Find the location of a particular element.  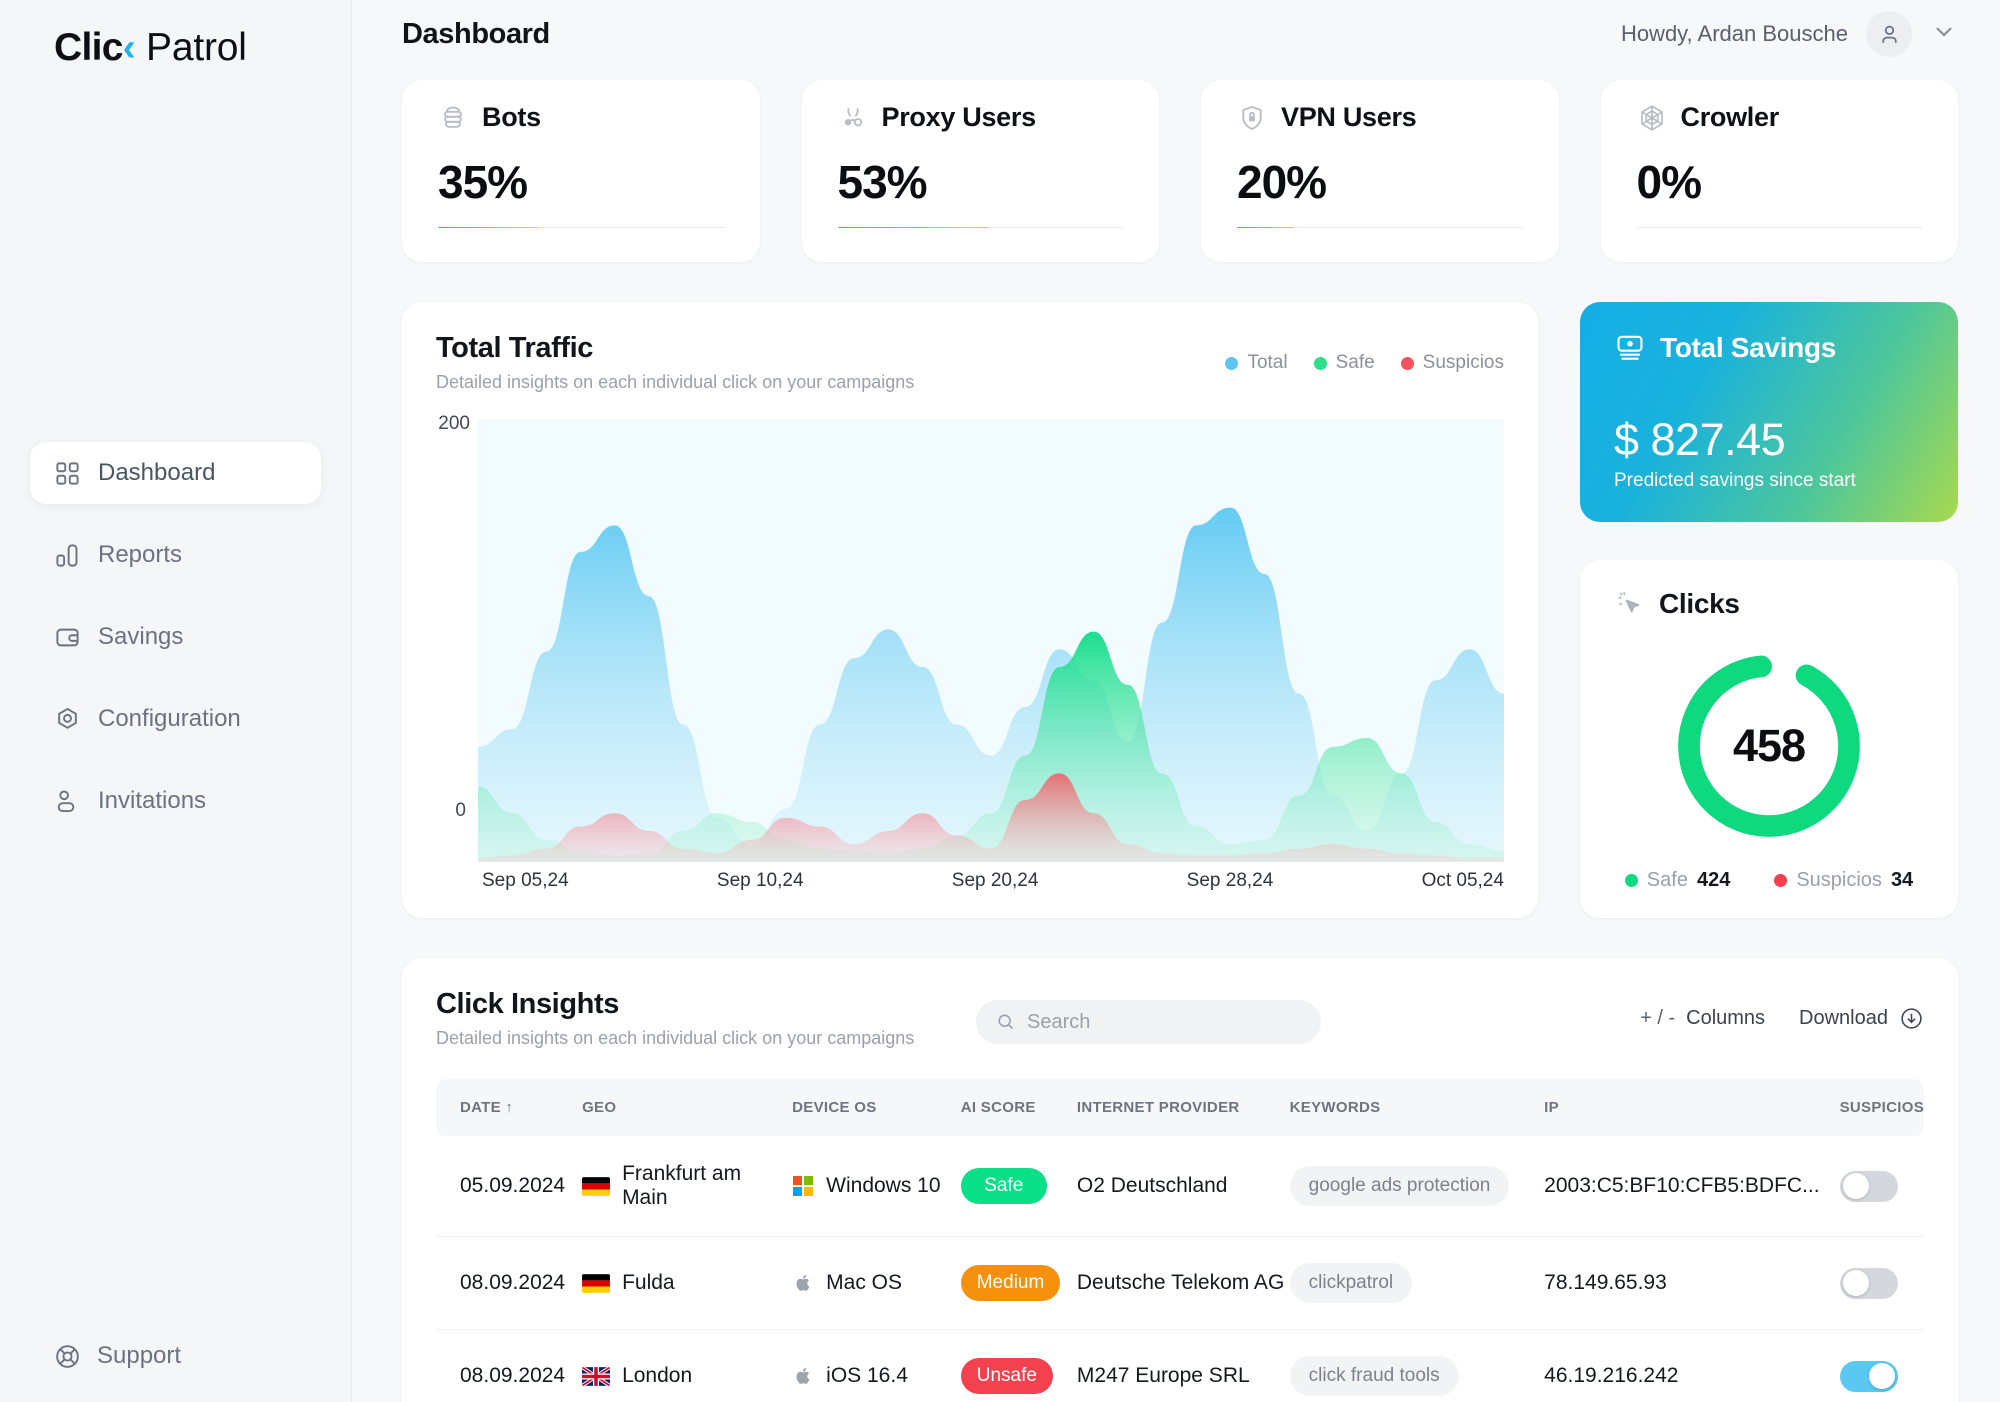

chart-legend: Total Safe Suspicios is located at coordinates (1364, 353).